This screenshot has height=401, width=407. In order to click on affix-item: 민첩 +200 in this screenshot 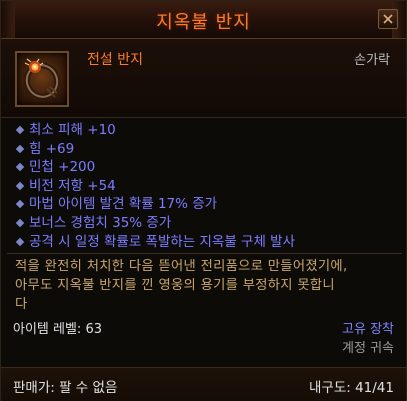, I will do `click(155, 167)`.